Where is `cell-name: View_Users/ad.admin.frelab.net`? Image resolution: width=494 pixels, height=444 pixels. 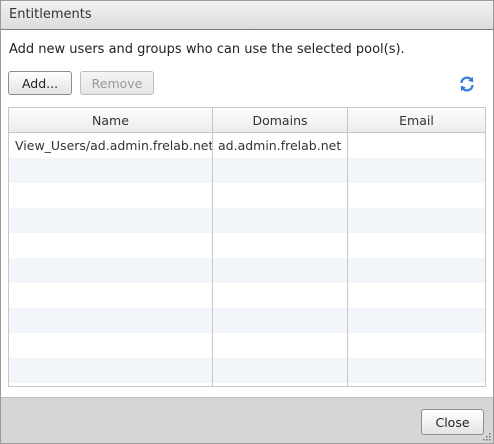 cell-name: View_Users/ad.admin.frelab.net is located at coordinates (114, 145).